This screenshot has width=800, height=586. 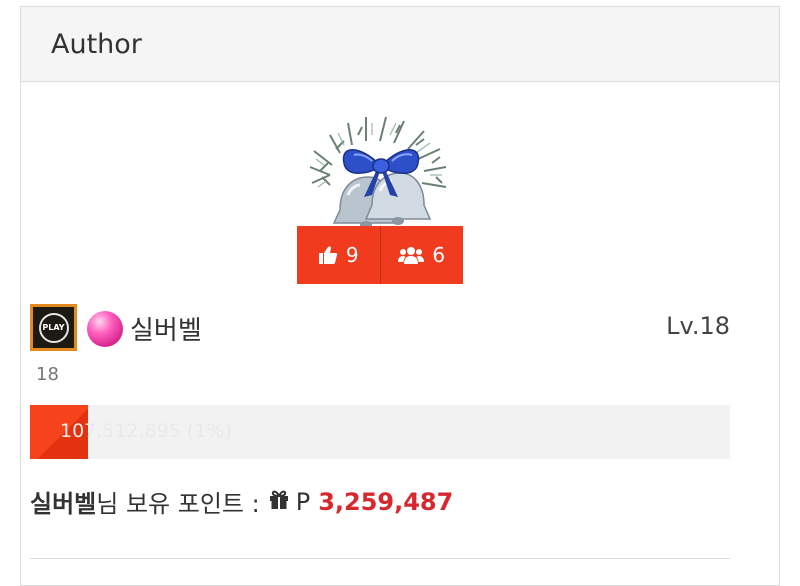 I want to click on username: 실버벨, so click(x=166, y=328).